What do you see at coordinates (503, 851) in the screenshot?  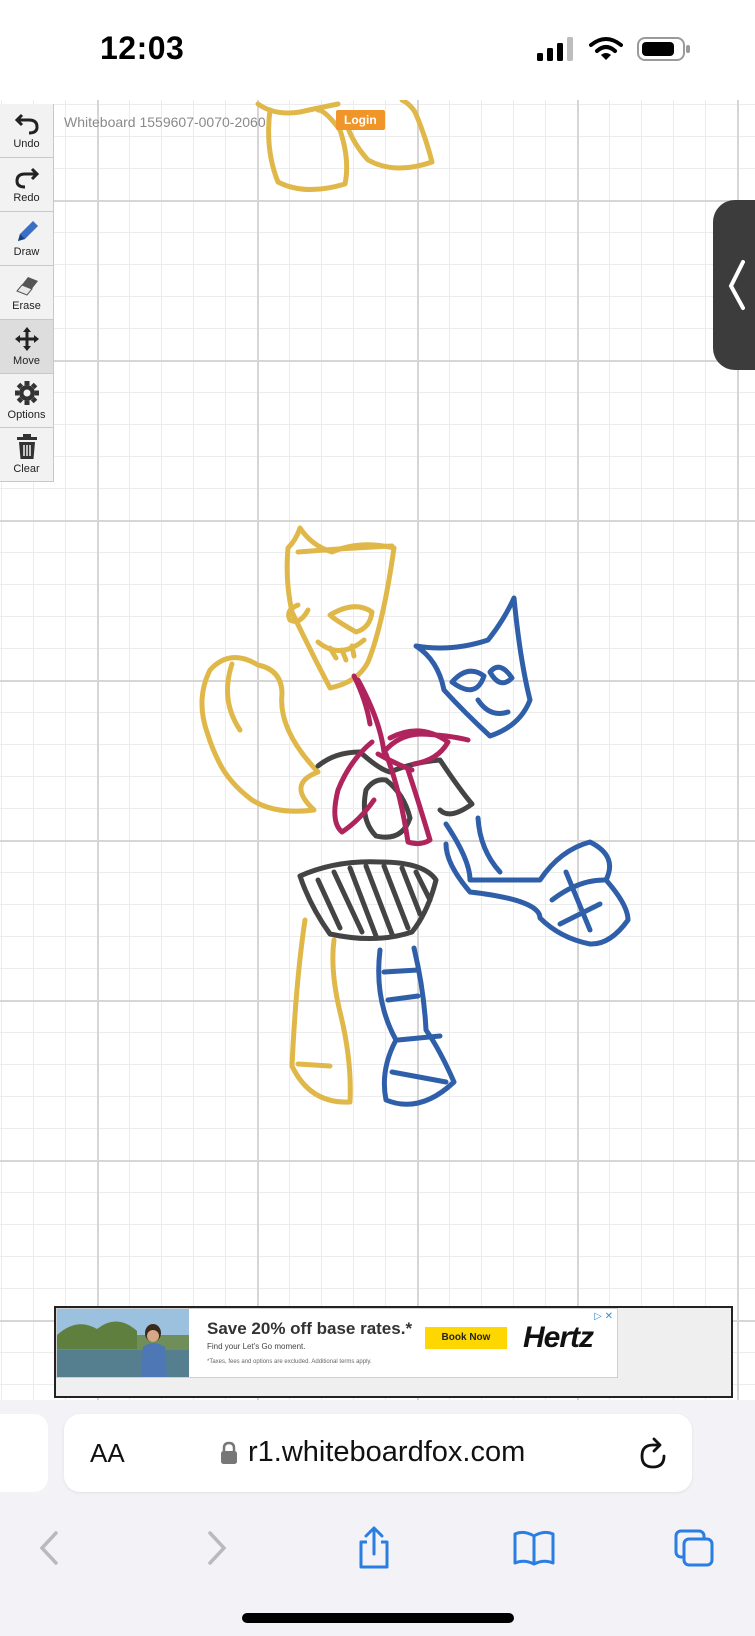 I see `blue-figure` at bounding box center [503, 851].